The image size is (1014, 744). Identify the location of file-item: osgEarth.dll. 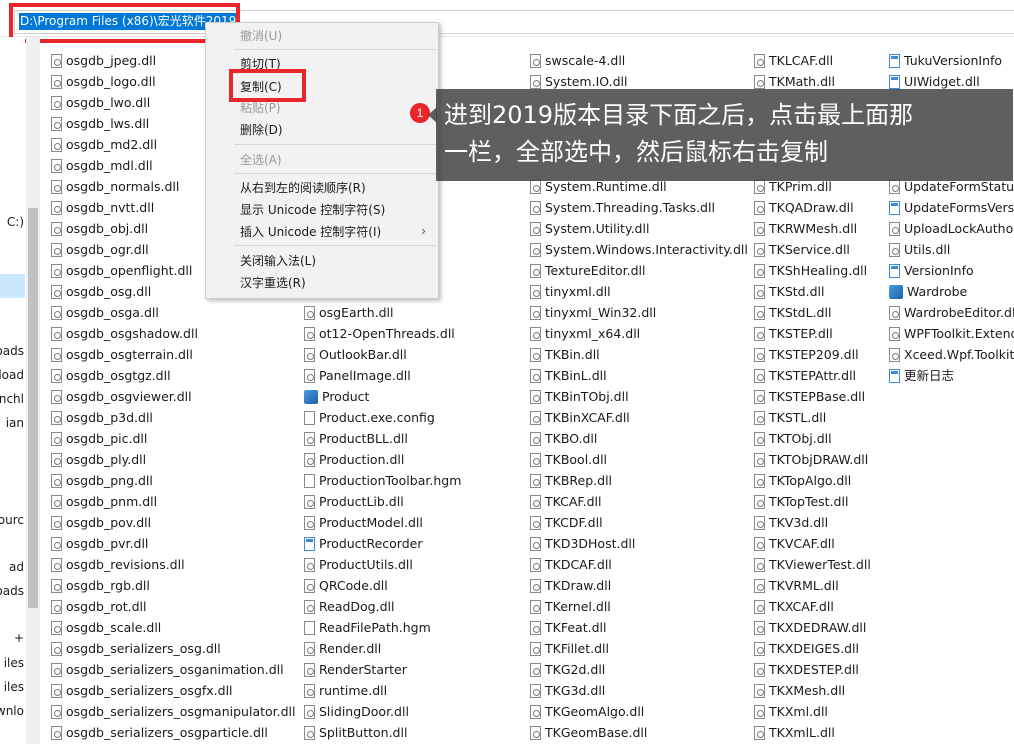
(348, 312).